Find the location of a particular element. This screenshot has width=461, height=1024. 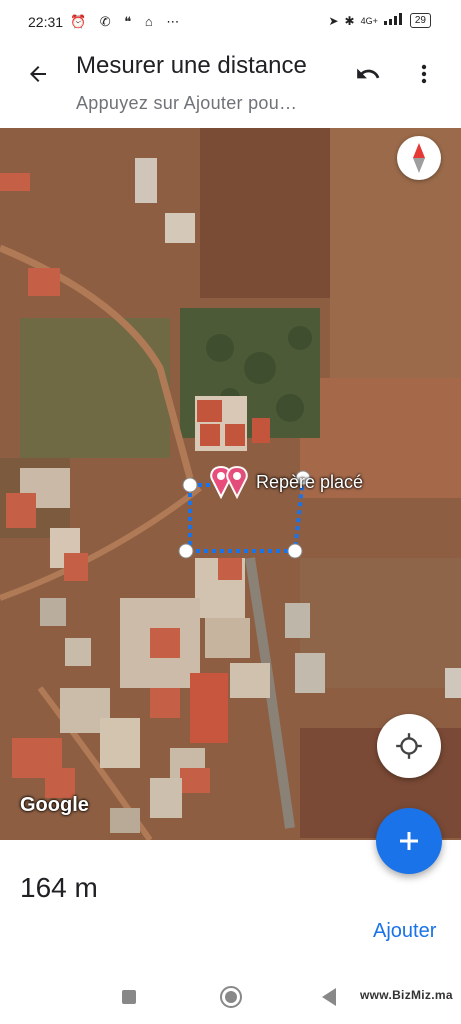

recents-icon is located at coordinates (129, 997).